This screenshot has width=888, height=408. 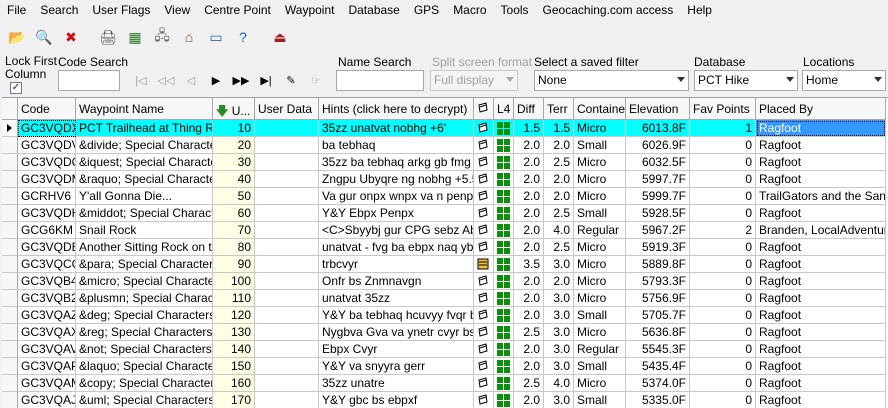 What do you see at coordinates (266, 80) in the screenshot?
I see `last-record-icon: ▶|` at bounding box center [266, 80].